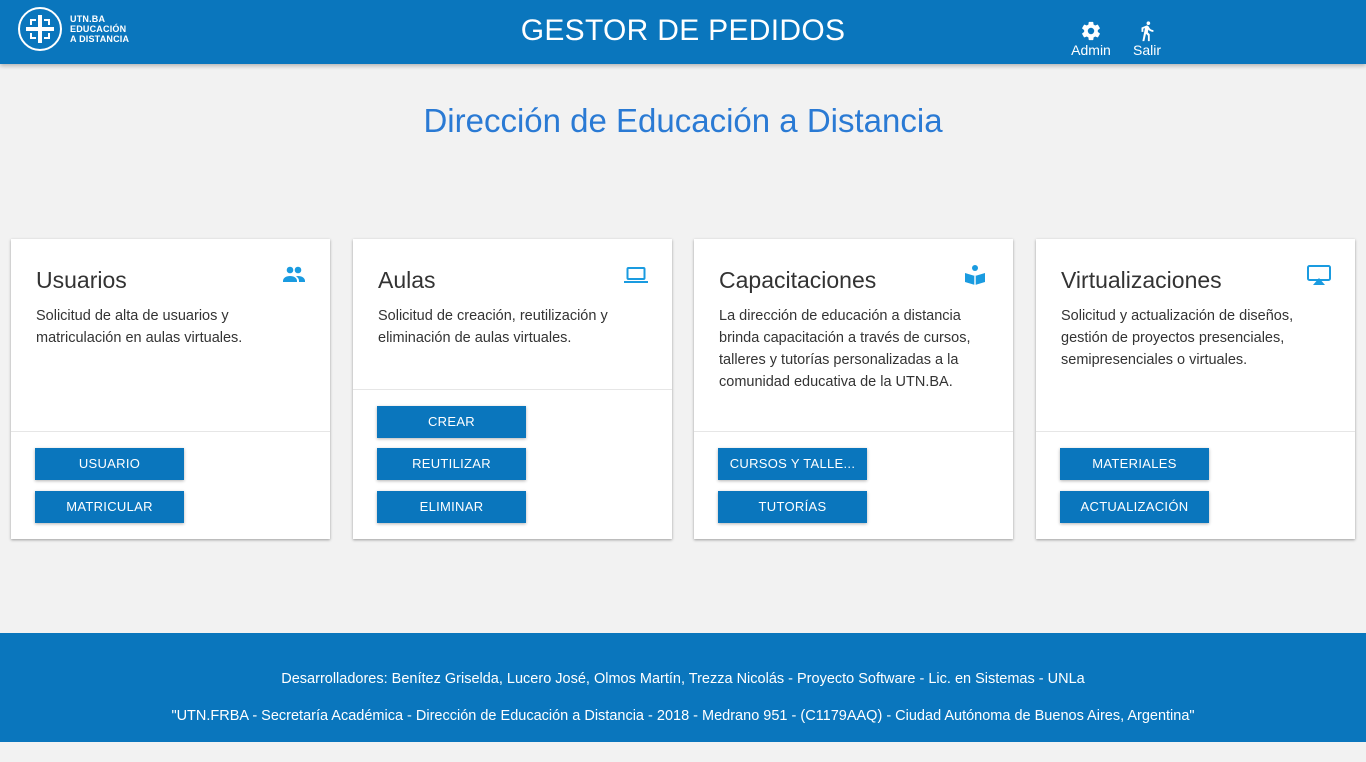 The width and height of the screenshot is (1366, 762). Describe the element at coordinates (683, 120) in the screenshot. I see `page-heading: Dirección de Educación a Distancia` at that location.